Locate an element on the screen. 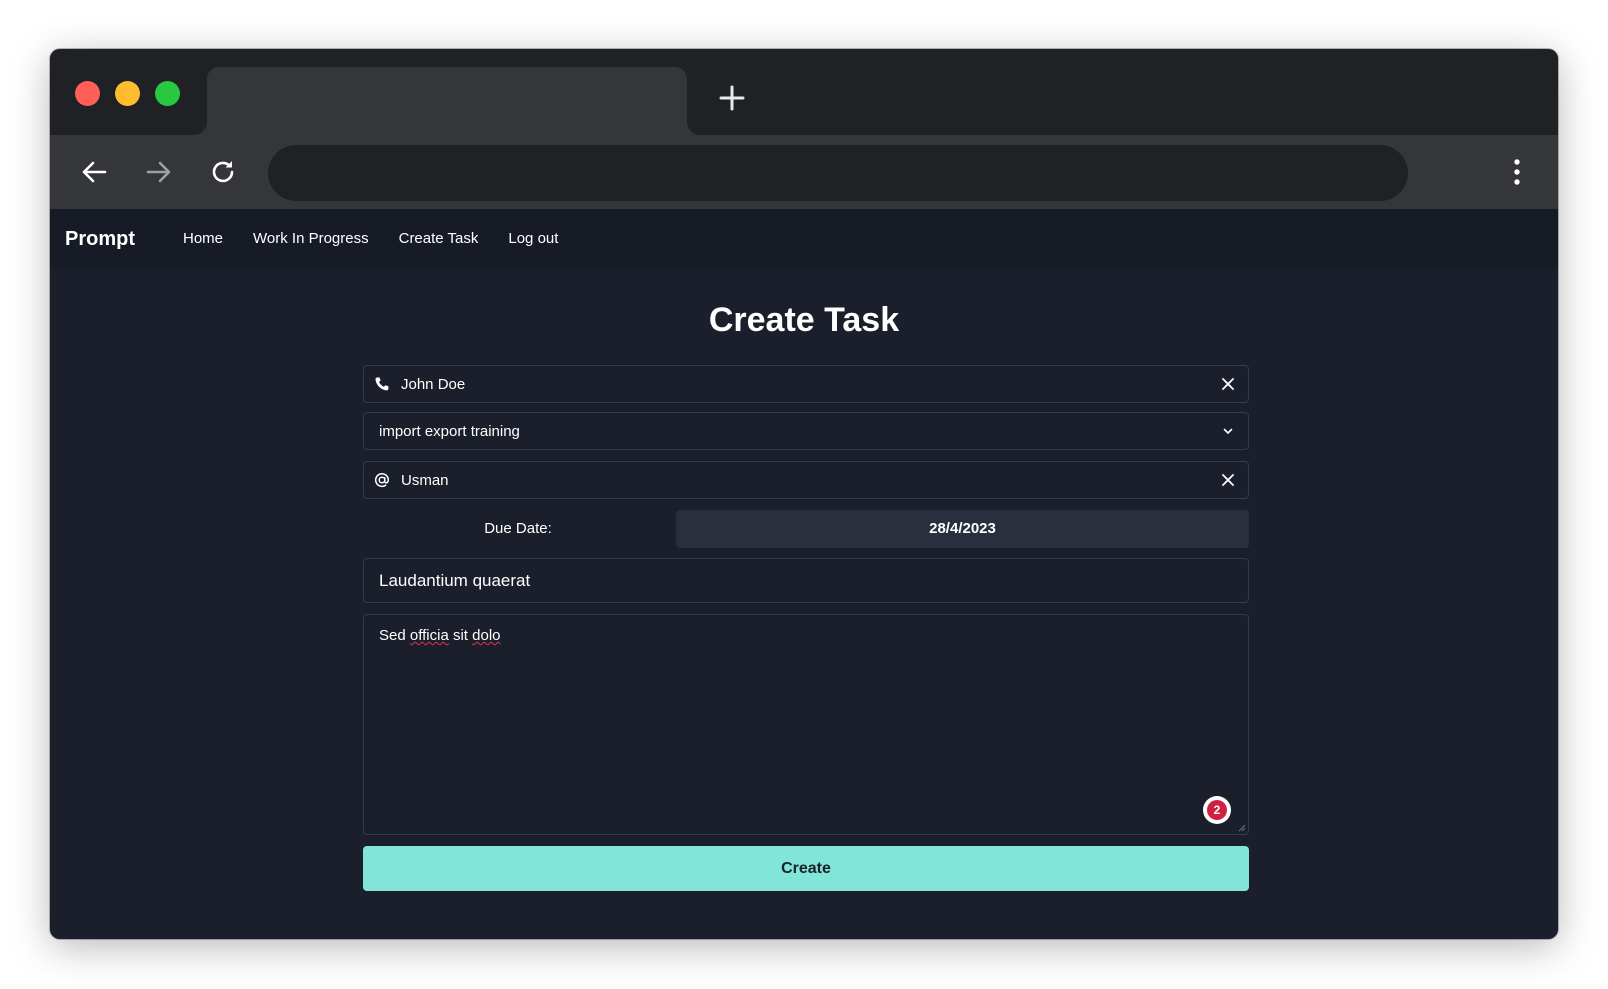 This screenshot has width=1608, height=989. maximize-window-button is located at coordinates (167, 93).